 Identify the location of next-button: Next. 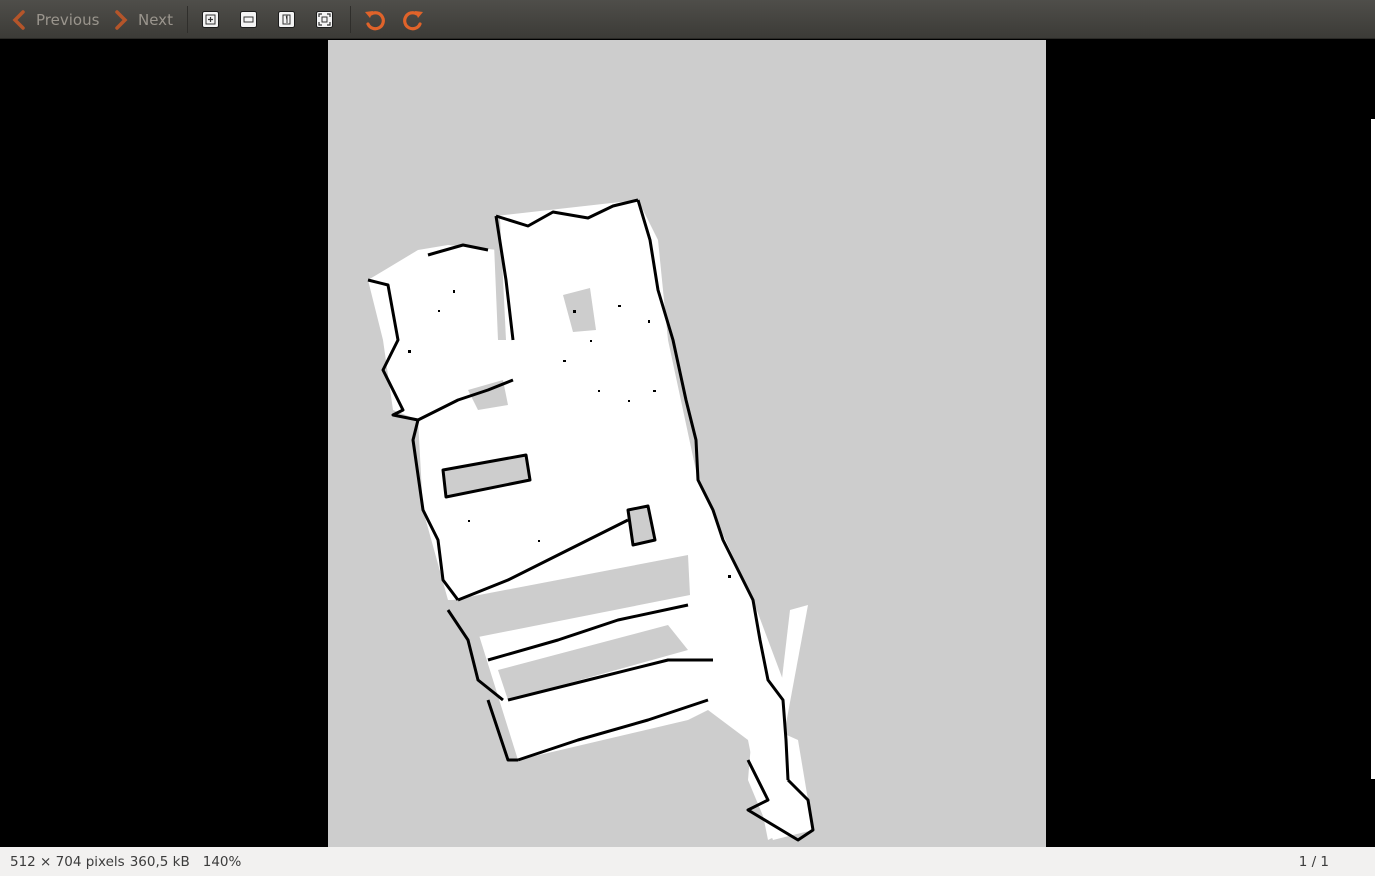
(142, 19).